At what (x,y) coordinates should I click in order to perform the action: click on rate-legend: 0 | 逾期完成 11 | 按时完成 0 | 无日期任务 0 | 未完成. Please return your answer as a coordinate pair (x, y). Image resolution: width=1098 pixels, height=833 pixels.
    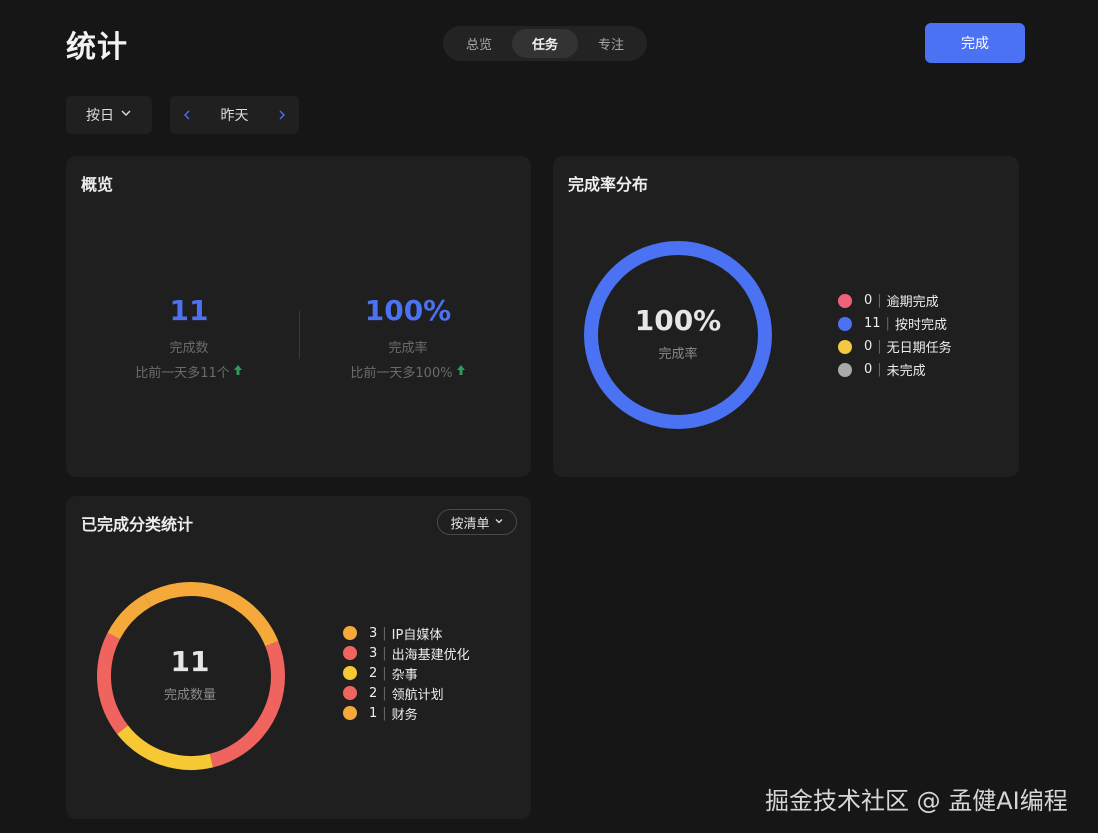
    Looking at the image, I should click on (895, 335).